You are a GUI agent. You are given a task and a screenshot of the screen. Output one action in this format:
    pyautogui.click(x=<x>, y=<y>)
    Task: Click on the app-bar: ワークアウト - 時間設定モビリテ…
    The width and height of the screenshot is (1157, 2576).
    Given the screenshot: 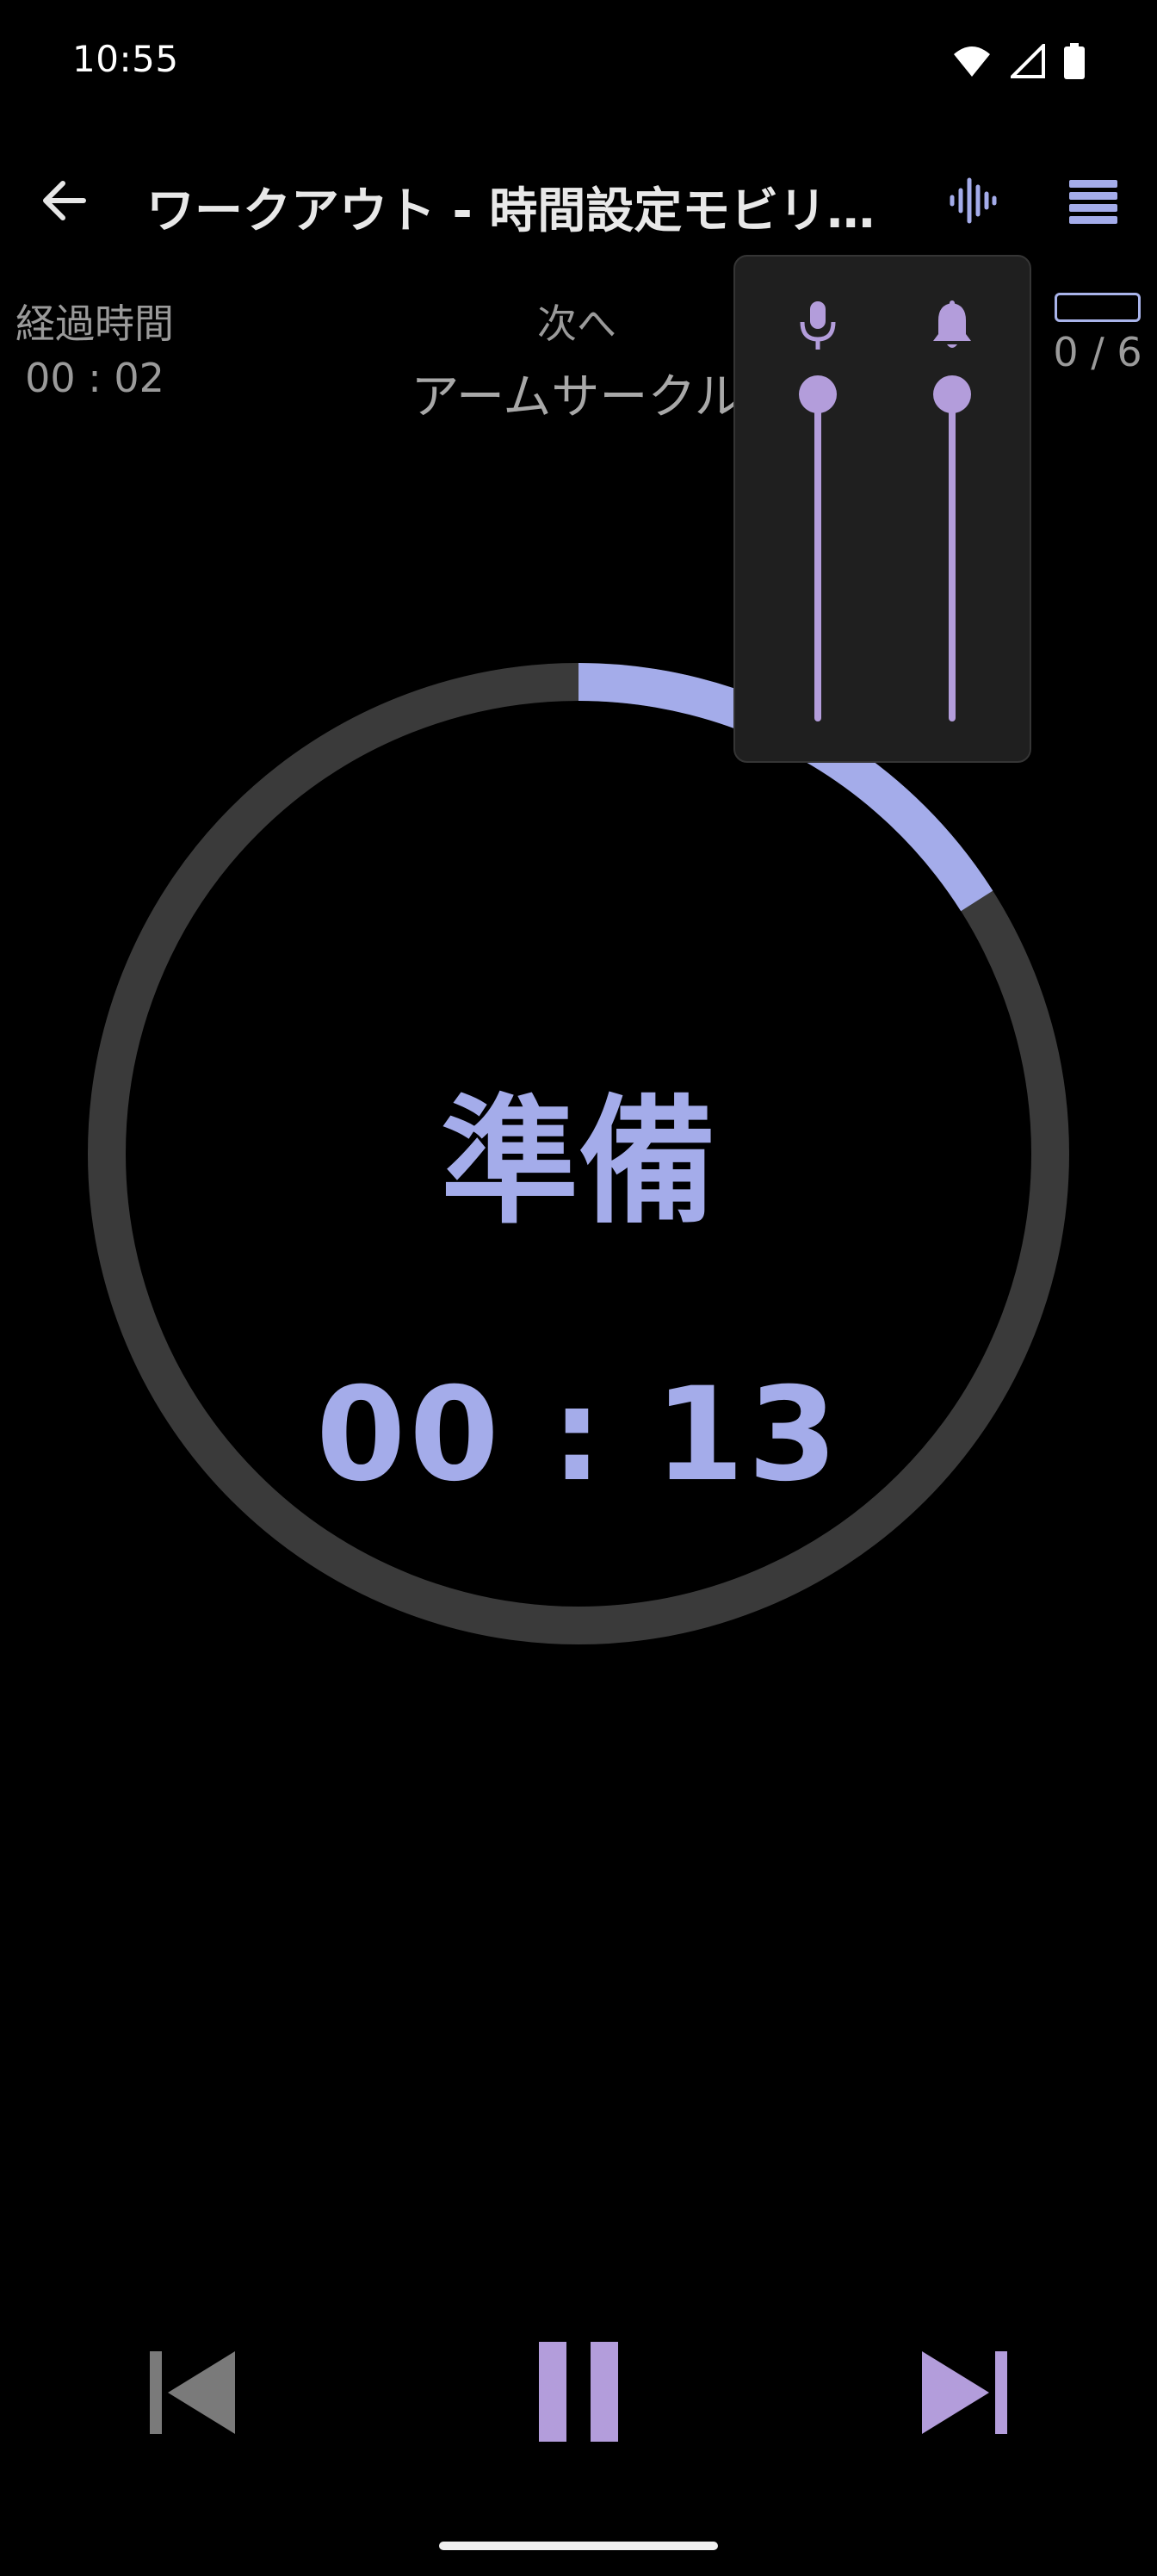 What is the action you would take?
    pyautogui.click(x=579, y=202)
    